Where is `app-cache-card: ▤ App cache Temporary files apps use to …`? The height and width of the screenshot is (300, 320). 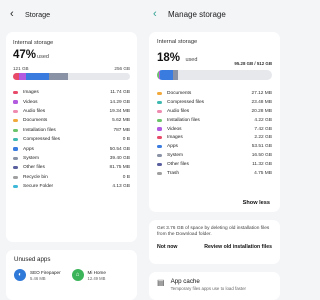 app-cache-card: ▤ App cache Temporary files apps use to … is located at coordinates (214, 286).